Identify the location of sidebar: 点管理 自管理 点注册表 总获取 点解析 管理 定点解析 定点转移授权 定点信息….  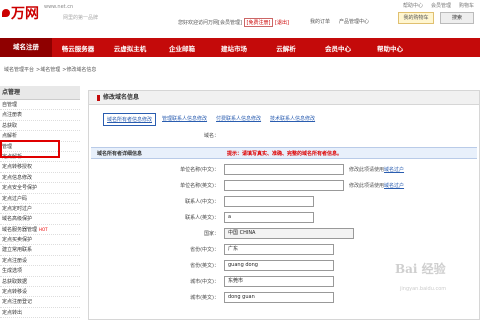
(40, 203).